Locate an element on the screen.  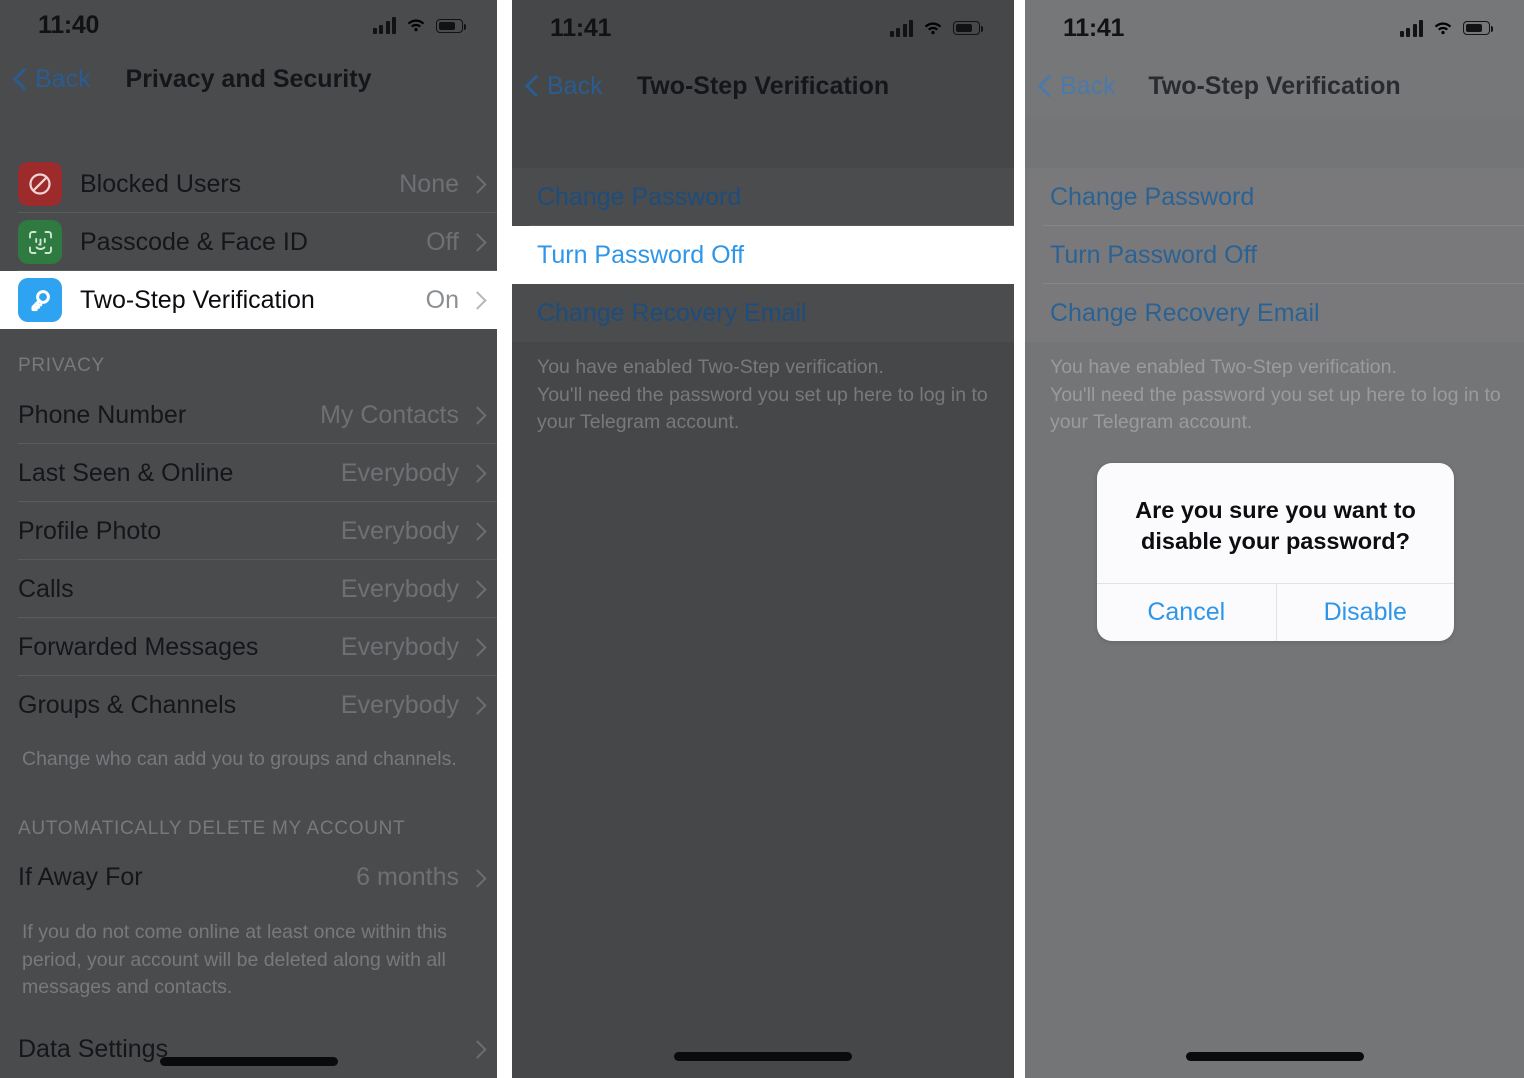
nav-bar: Back Privacy and Security is located at coordinates (248, 79).